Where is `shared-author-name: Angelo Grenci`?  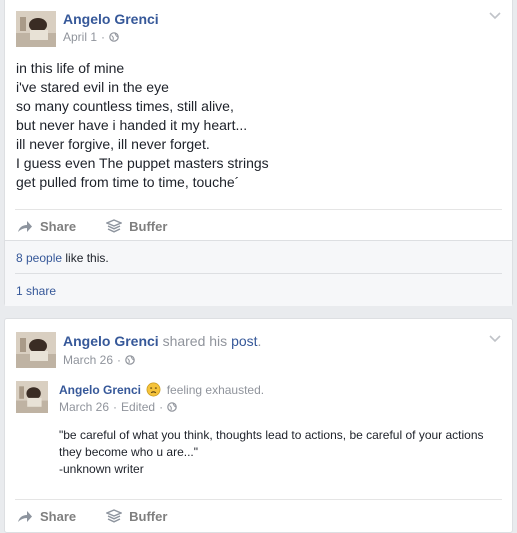 shared-author-name: Angelo Grenci is located at coordinates (100, 390).